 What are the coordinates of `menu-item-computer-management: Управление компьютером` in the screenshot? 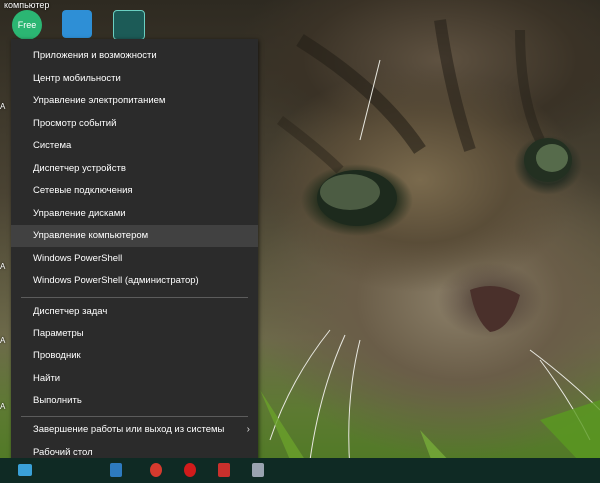 It's located at (134, 236).